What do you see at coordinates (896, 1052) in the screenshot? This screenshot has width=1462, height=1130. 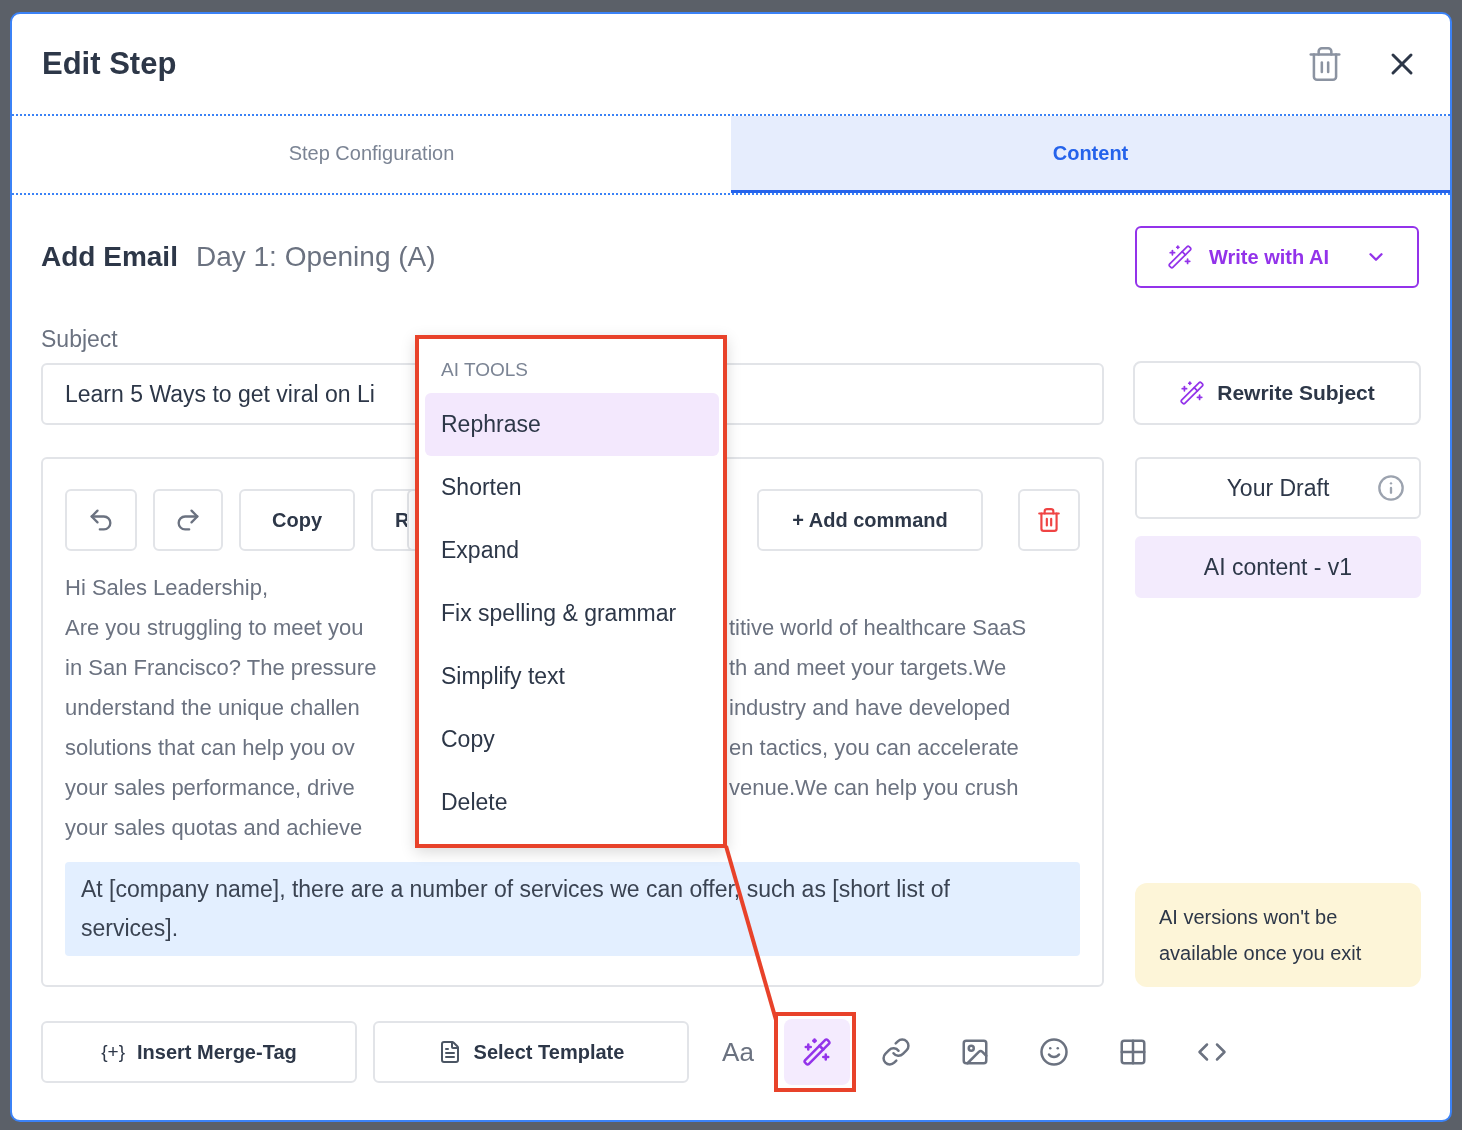 I see `link-icon` at bounding box center [896, 1052].